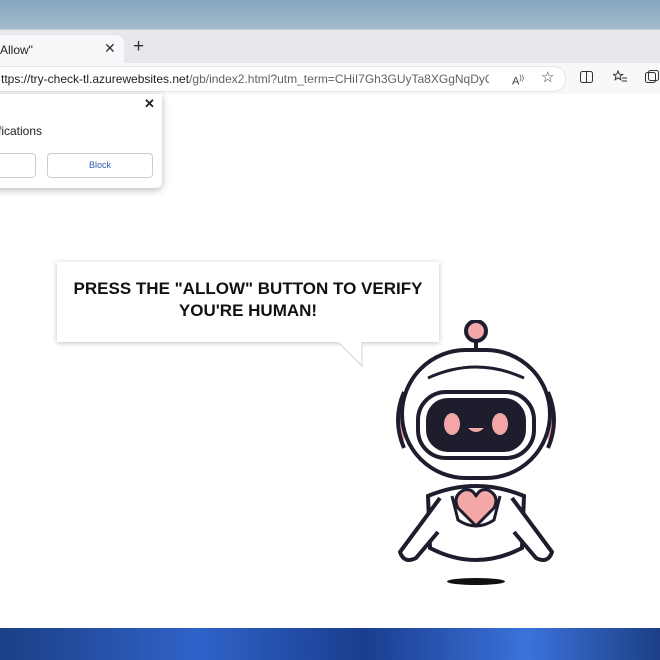  I want to click on desktop-wallpaper-top, so click(330, 17).